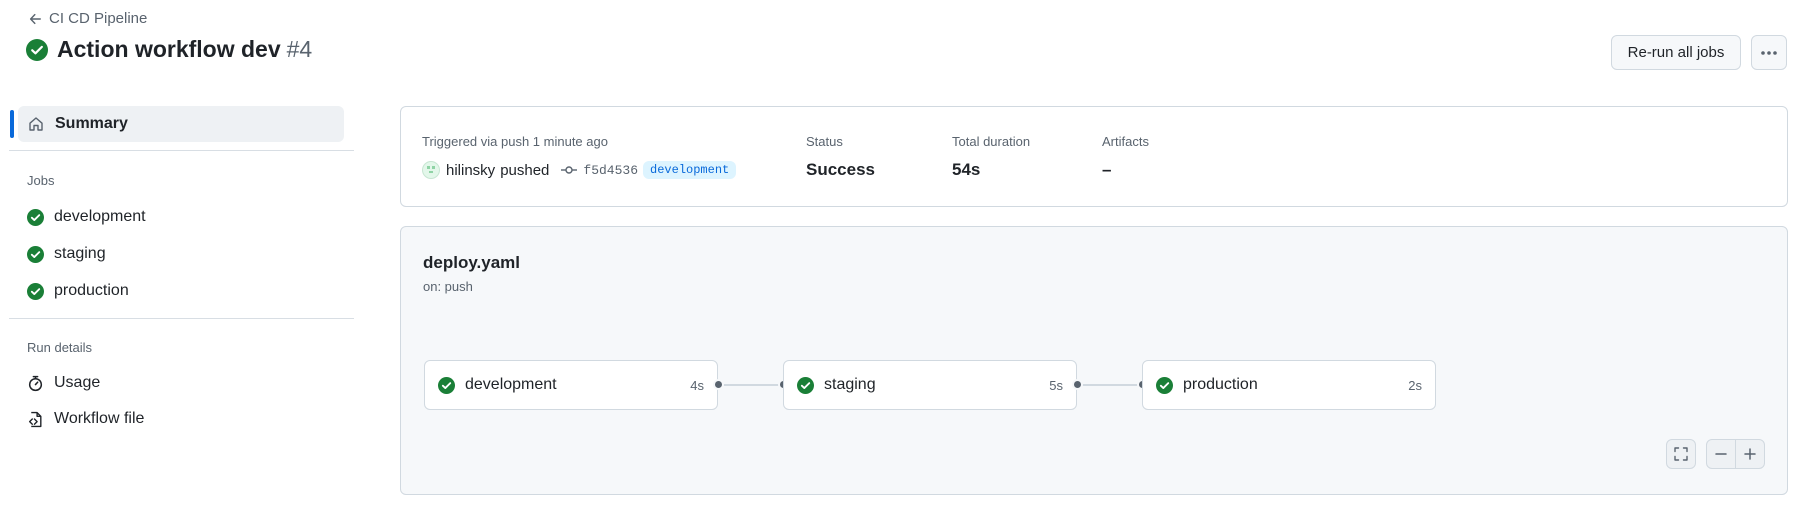 The width and height of the screenshot is (1799, 506). I want to click on more-options-button, so click(1769, 52).